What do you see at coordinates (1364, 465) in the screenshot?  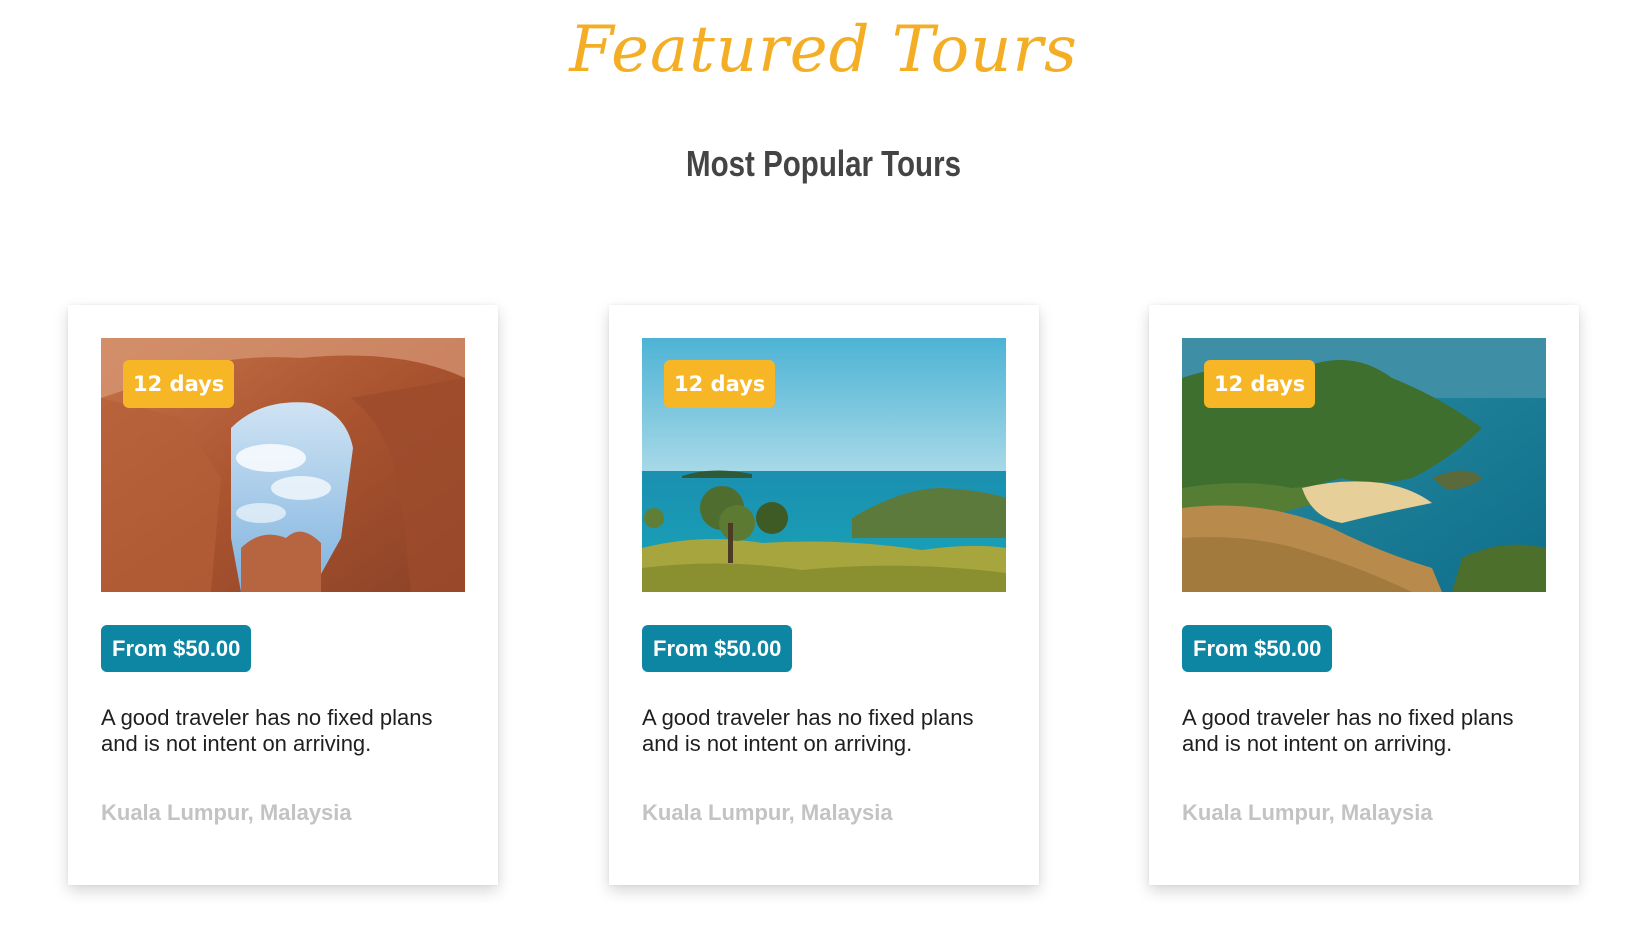 I see `tour-photo-island-beach: 12 days` at bounding box center [1364, 465].